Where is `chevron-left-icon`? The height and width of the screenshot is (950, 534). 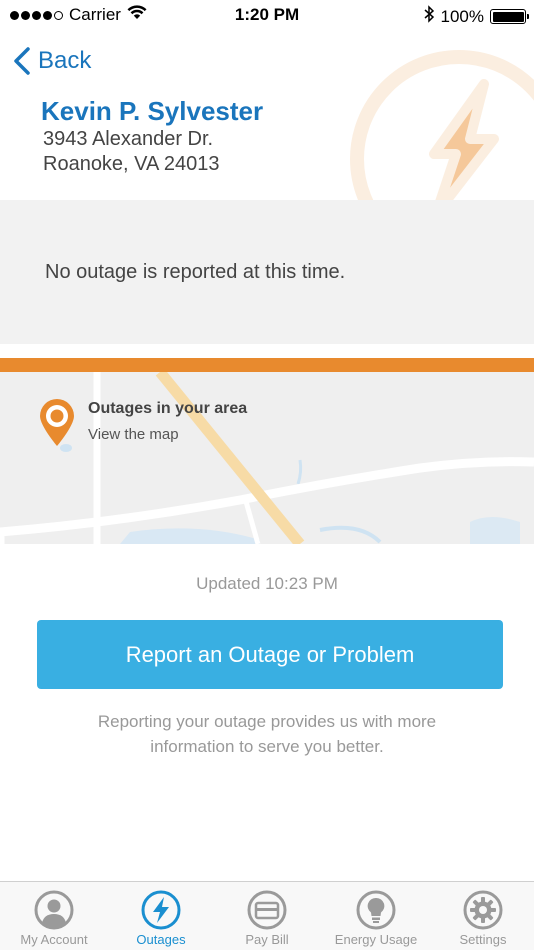
chevron-left-icon is located at coordinates (22, 61).